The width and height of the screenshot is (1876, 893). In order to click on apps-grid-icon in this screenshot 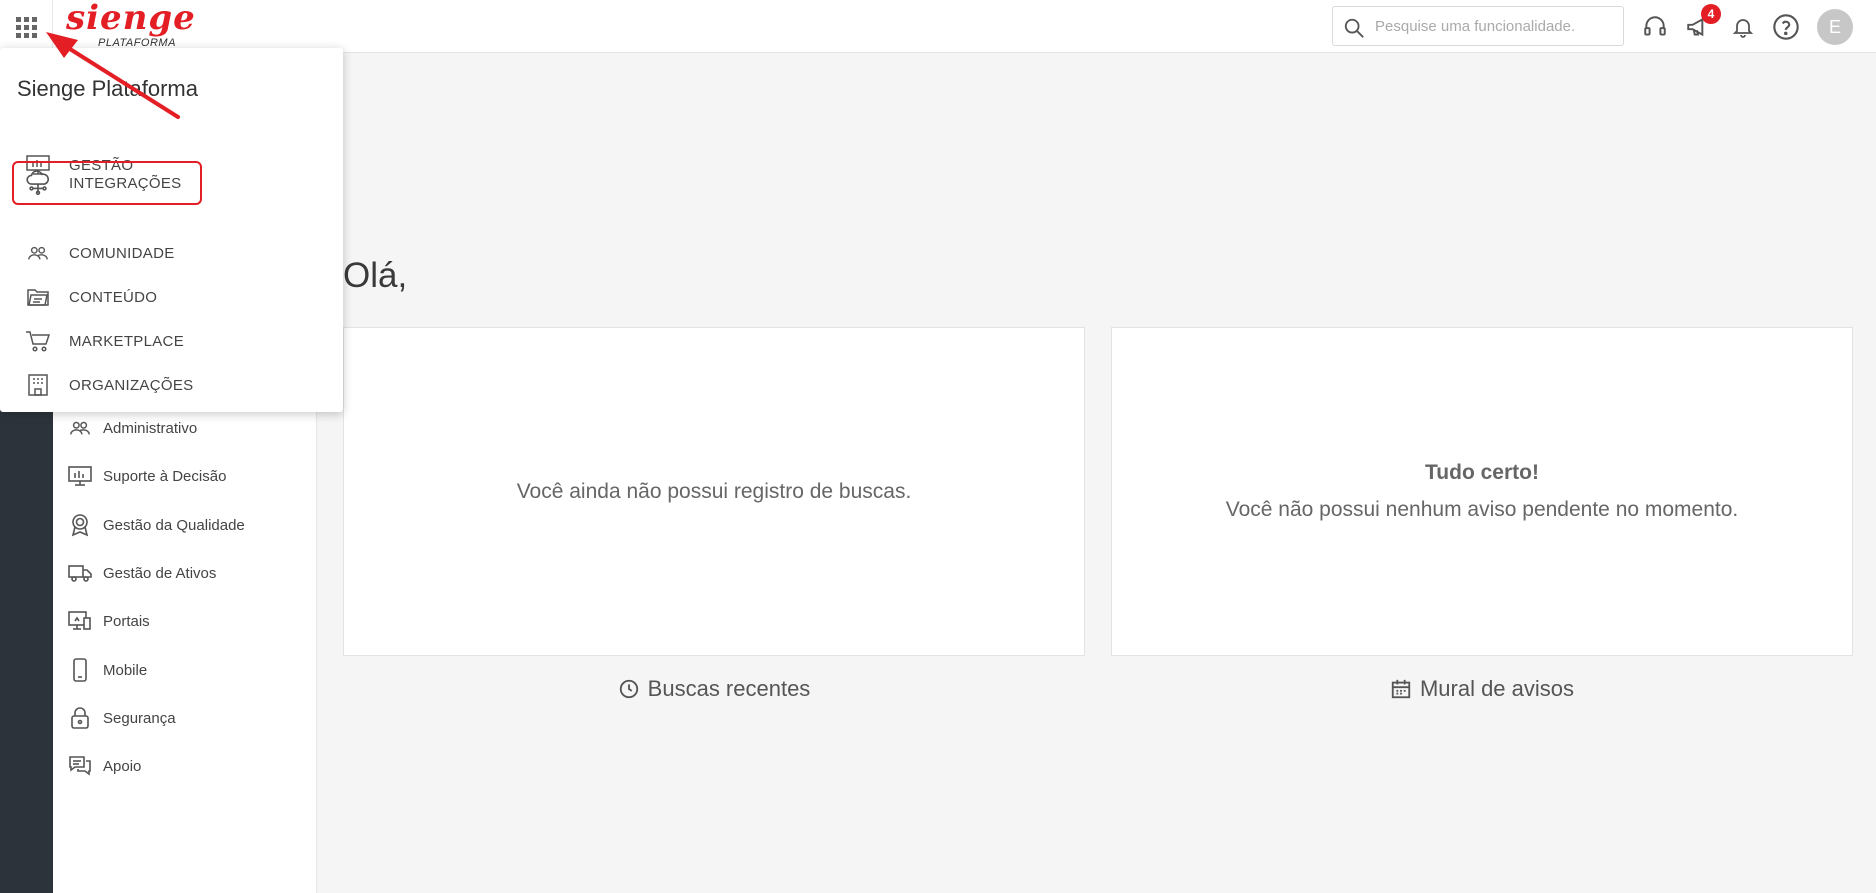, I will do `click(26, 27)`.